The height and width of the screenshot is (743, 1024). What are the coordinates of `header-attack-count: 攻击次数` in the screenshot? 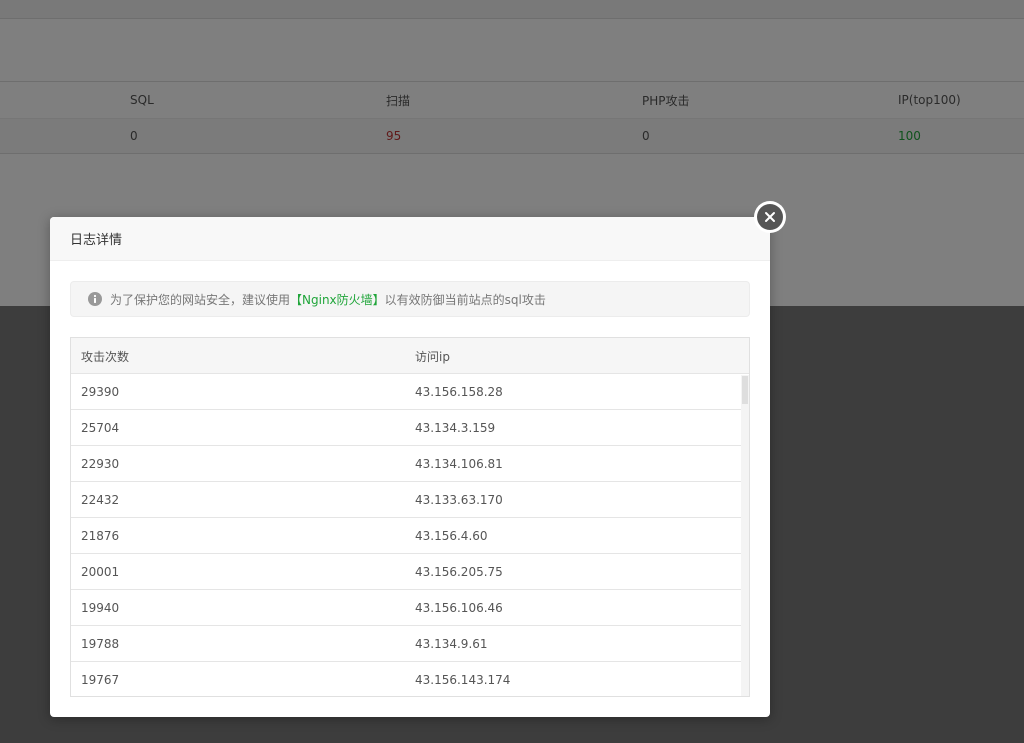 It's located at (105, 356).